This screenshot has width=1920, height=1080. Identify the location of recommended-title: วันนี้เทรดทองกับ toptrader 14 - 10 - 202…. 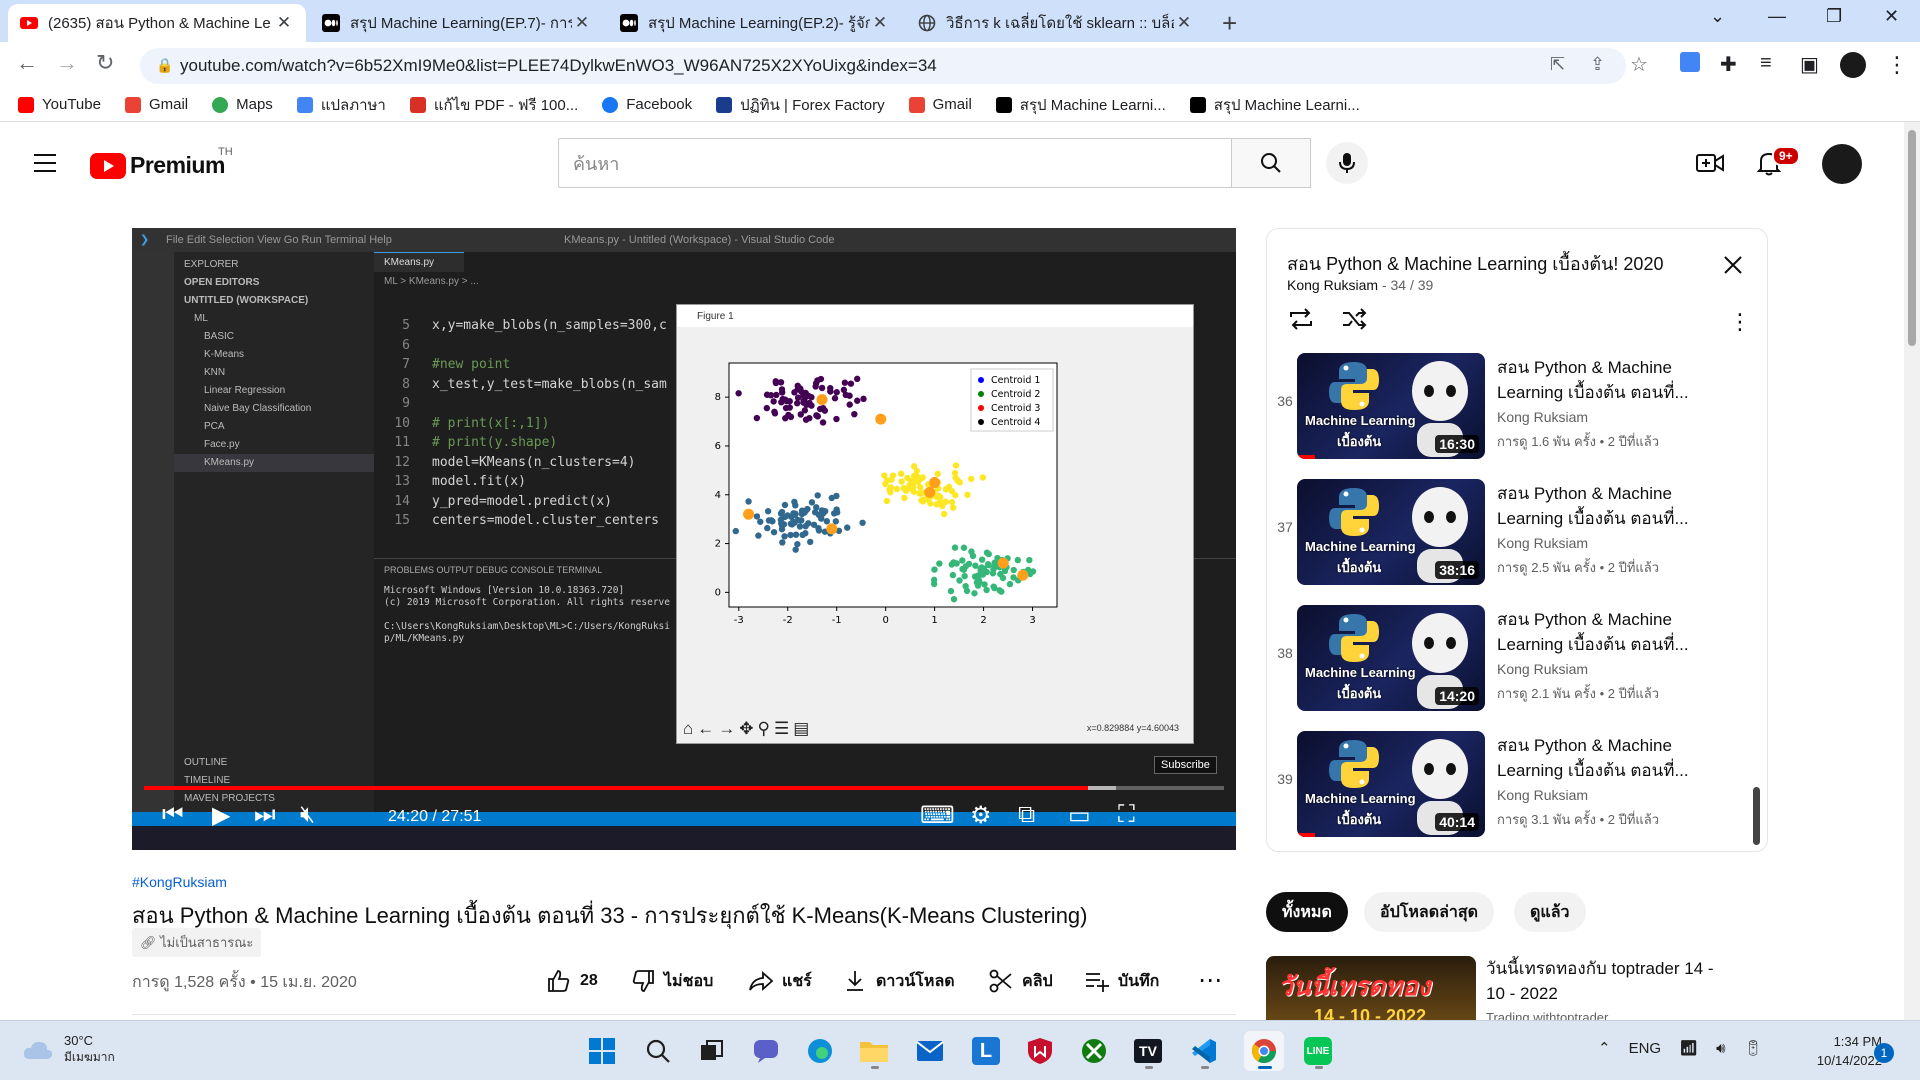
(1606, 981).